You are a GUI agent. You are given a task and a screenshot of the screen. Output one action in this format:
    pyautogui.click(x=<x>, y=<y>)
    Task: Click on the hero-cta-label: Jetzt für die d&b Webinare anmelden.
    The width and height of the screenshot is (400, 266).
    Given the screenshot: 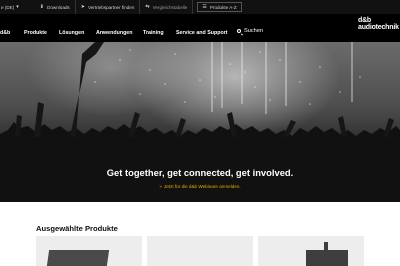 What is the action you would take?
    pyautogui.click(x=202, y=186)
    